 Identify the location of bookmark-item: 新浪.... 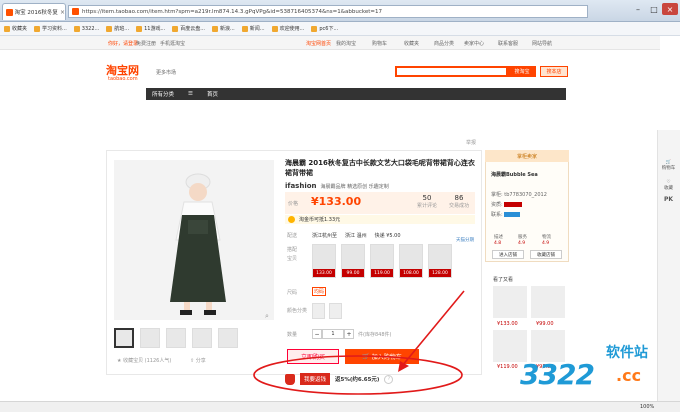
(223, 28).